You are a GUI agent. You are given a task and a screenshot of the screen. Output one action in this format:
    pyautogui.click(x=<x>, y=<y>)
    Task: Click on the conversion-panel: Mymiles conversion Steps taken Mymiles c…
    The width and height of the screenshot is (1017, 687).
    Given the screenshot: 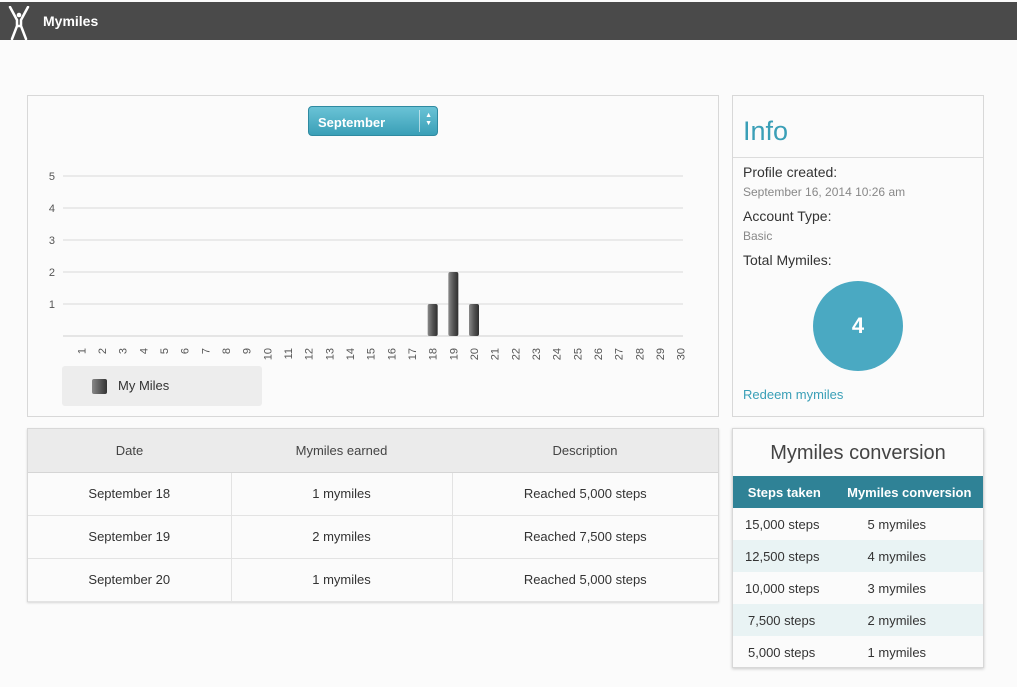 What is the action you would take?
    pyautogui.click(x=858, y=548)
    